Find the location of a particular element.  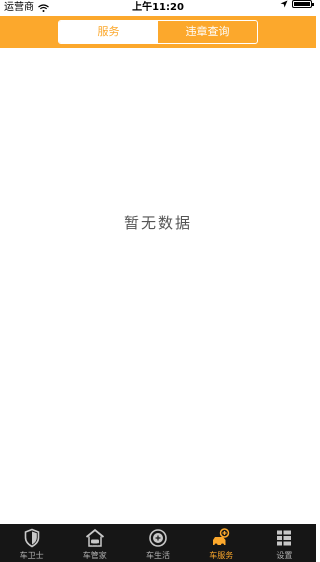

settings-grid-icon is located at coordinates (284, 538).